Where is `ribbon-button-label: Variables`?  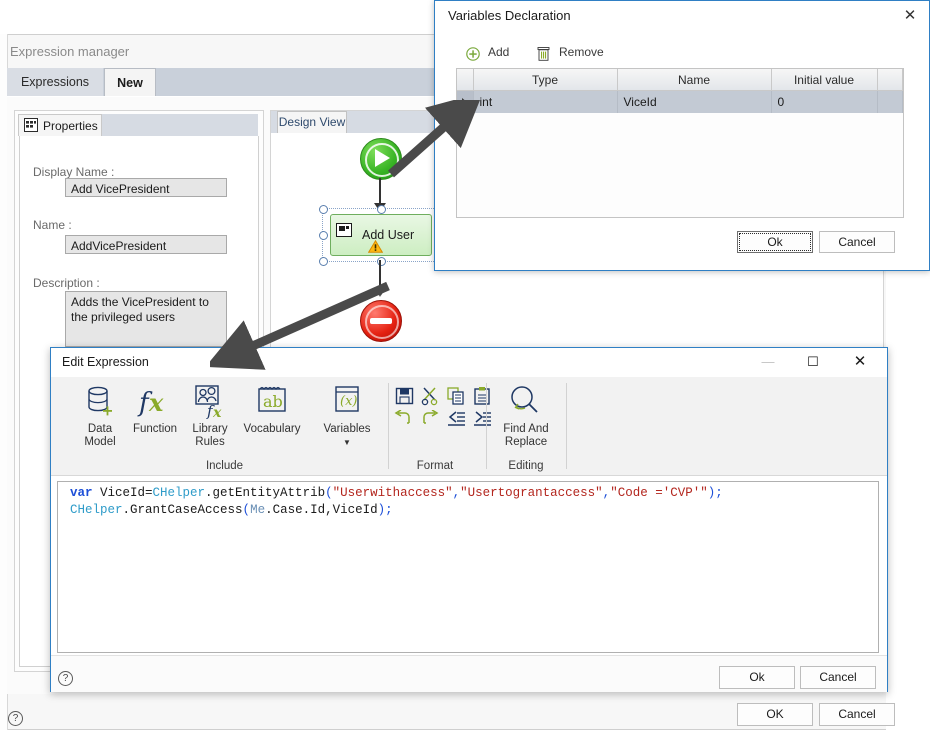
ribbon-button-label: Variables is located at coordinates (347, 429).